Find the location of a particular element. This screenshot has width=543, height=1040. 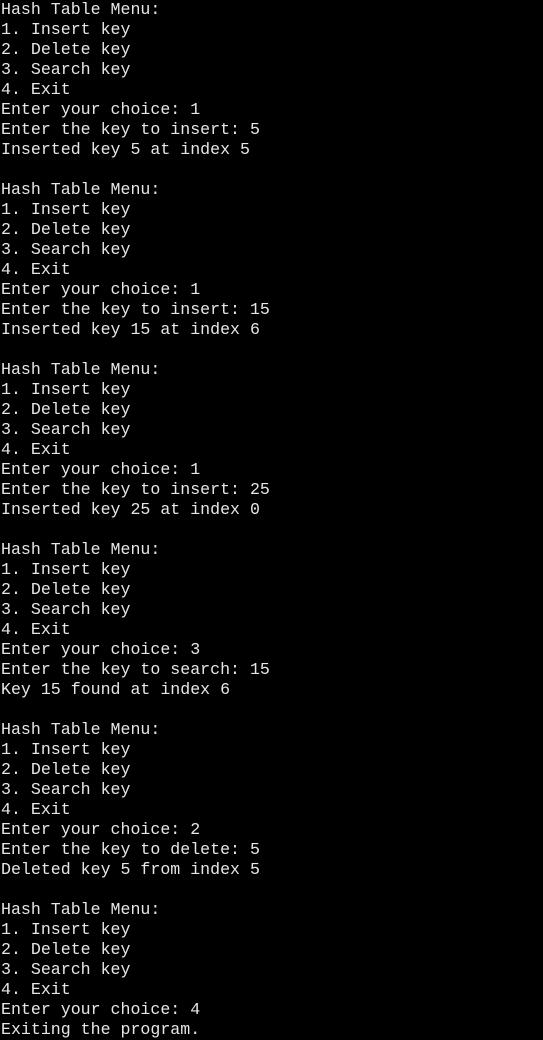

terminal-line: Enter the key to search: 15 is located at coordinates (135, 669).